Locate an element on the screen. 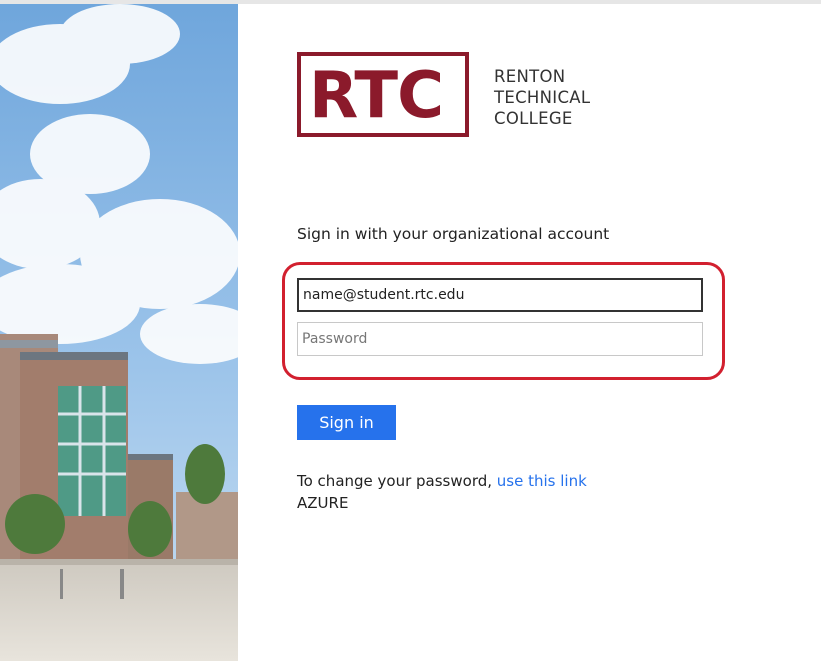 The height and width of the screenshot is (661, 821). logo-line-2: TECHNICAL is located at coordinates (542, 97).